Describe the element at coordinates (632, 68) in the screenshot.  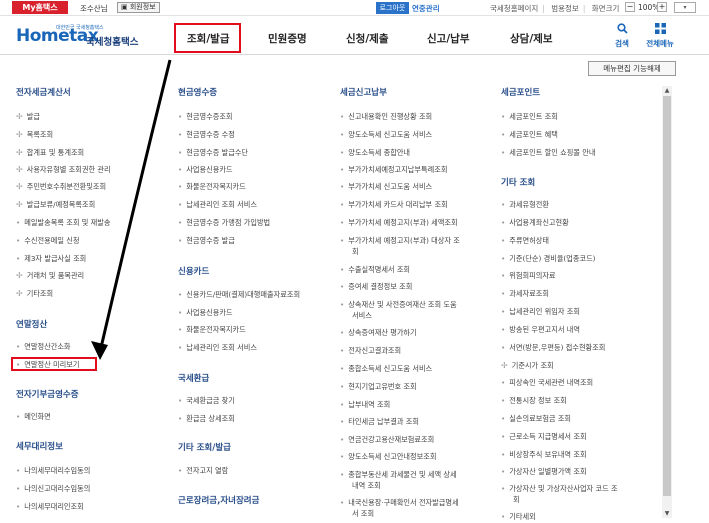
I see `menu-edit-toggle-button: 메뉴편집 기능해제` at that location.